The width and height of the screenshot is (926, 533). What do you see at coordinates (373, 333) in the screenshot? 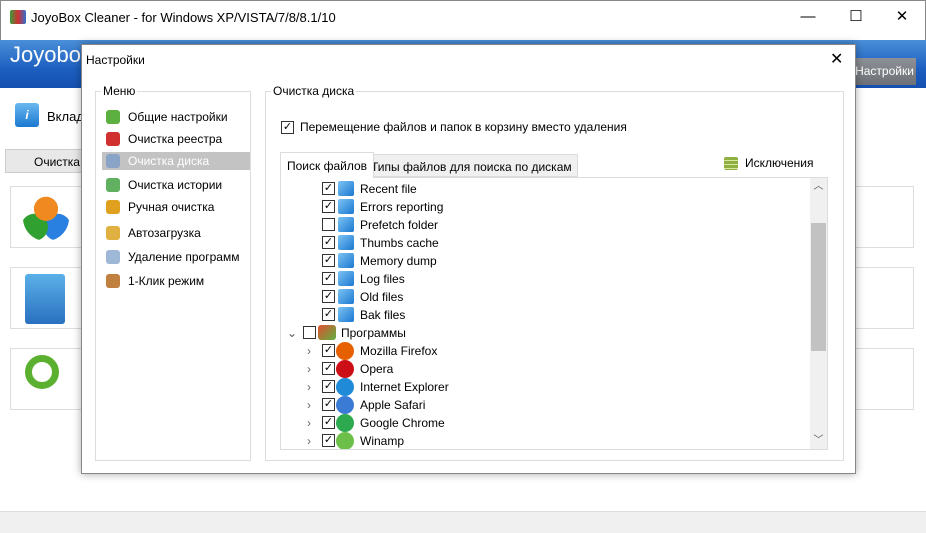
I see `programs-label: Программы` at bounding box center [373, 333].